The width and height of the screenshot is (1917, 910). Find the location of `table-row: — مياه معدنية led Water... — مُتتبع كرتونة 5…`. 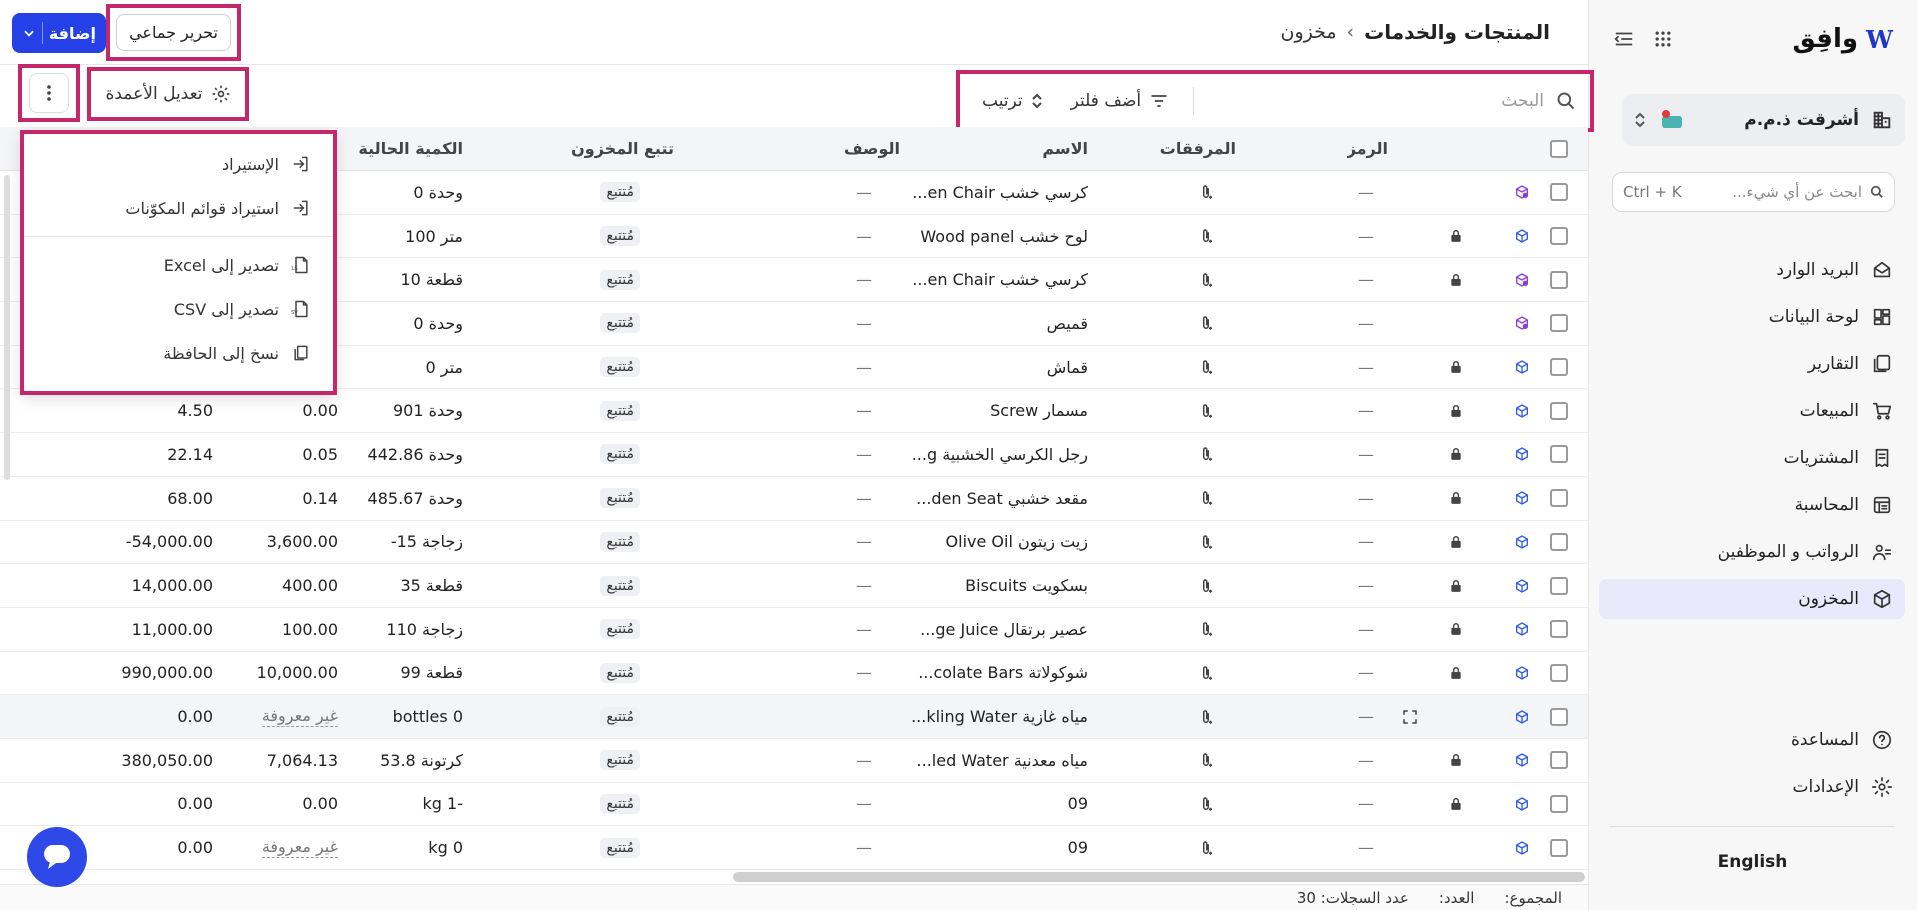

table-row: — مياه معدنية led Water... — مُتتبع كرتونة 5… is located at coordinates (794, 760).